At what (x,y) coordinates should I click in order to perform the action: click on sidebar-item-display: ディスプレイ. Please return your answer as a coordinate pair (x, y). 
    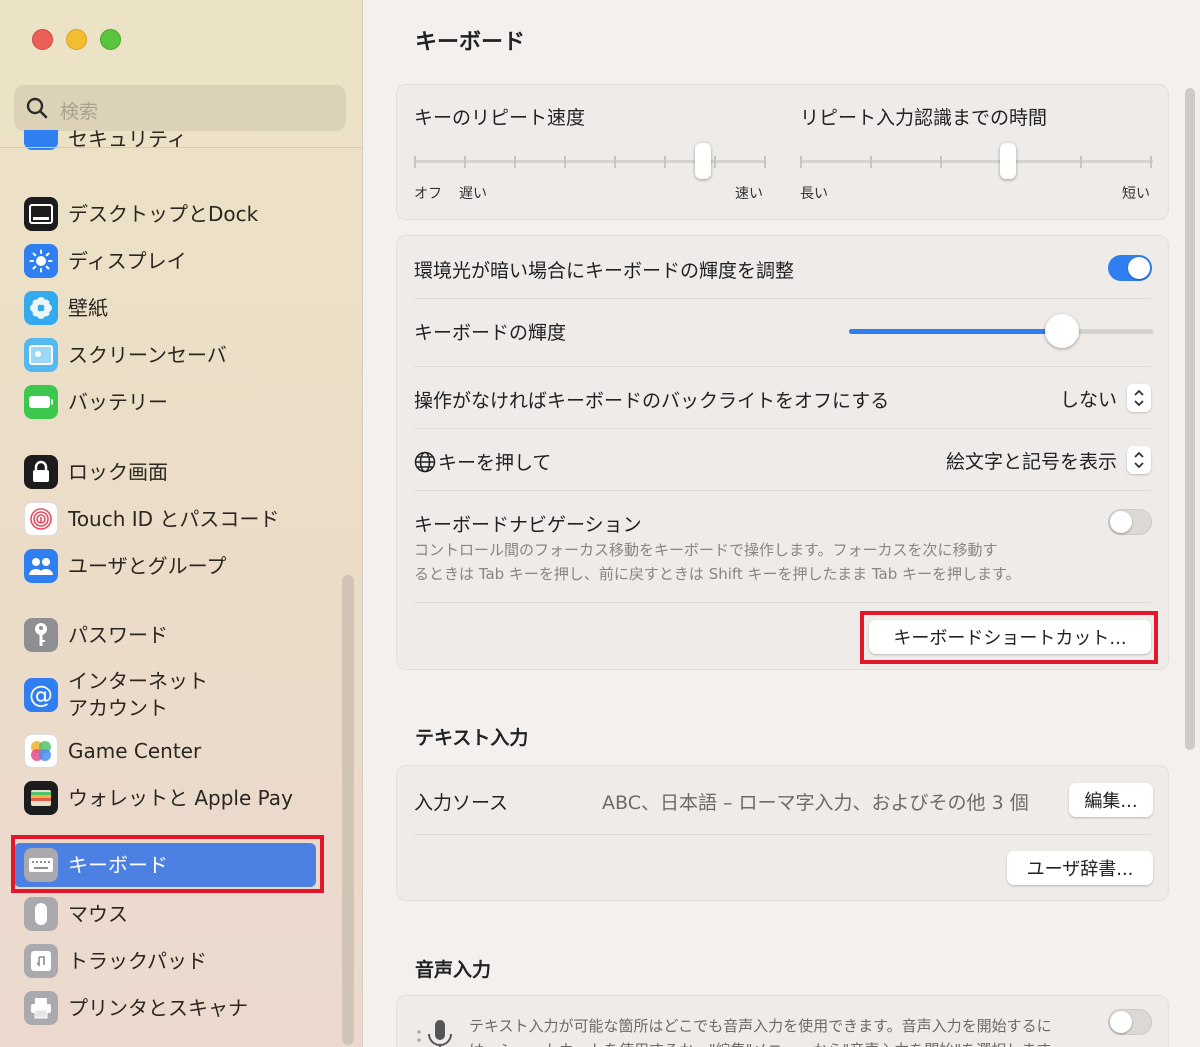
    Looking at the image, I should click on (105, 261).